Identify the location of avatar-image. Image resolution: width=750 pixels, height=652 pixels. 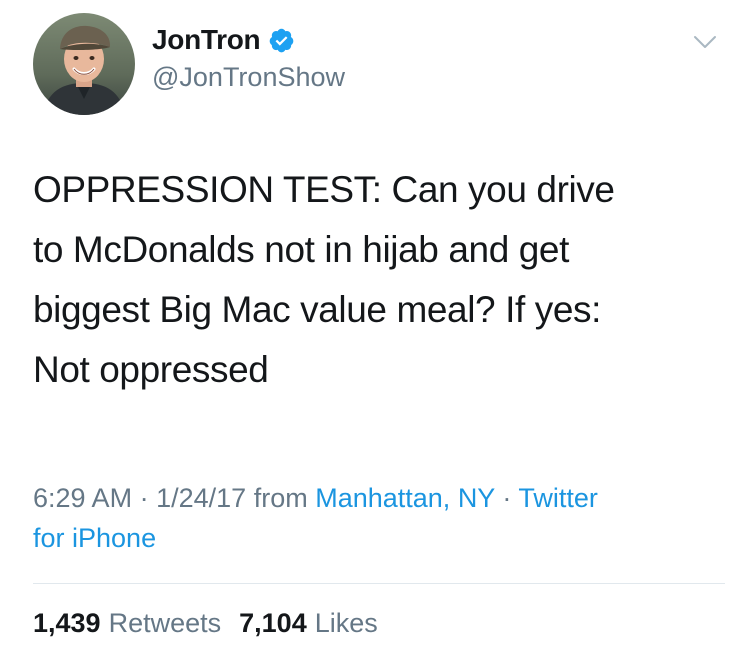
(84, 64).